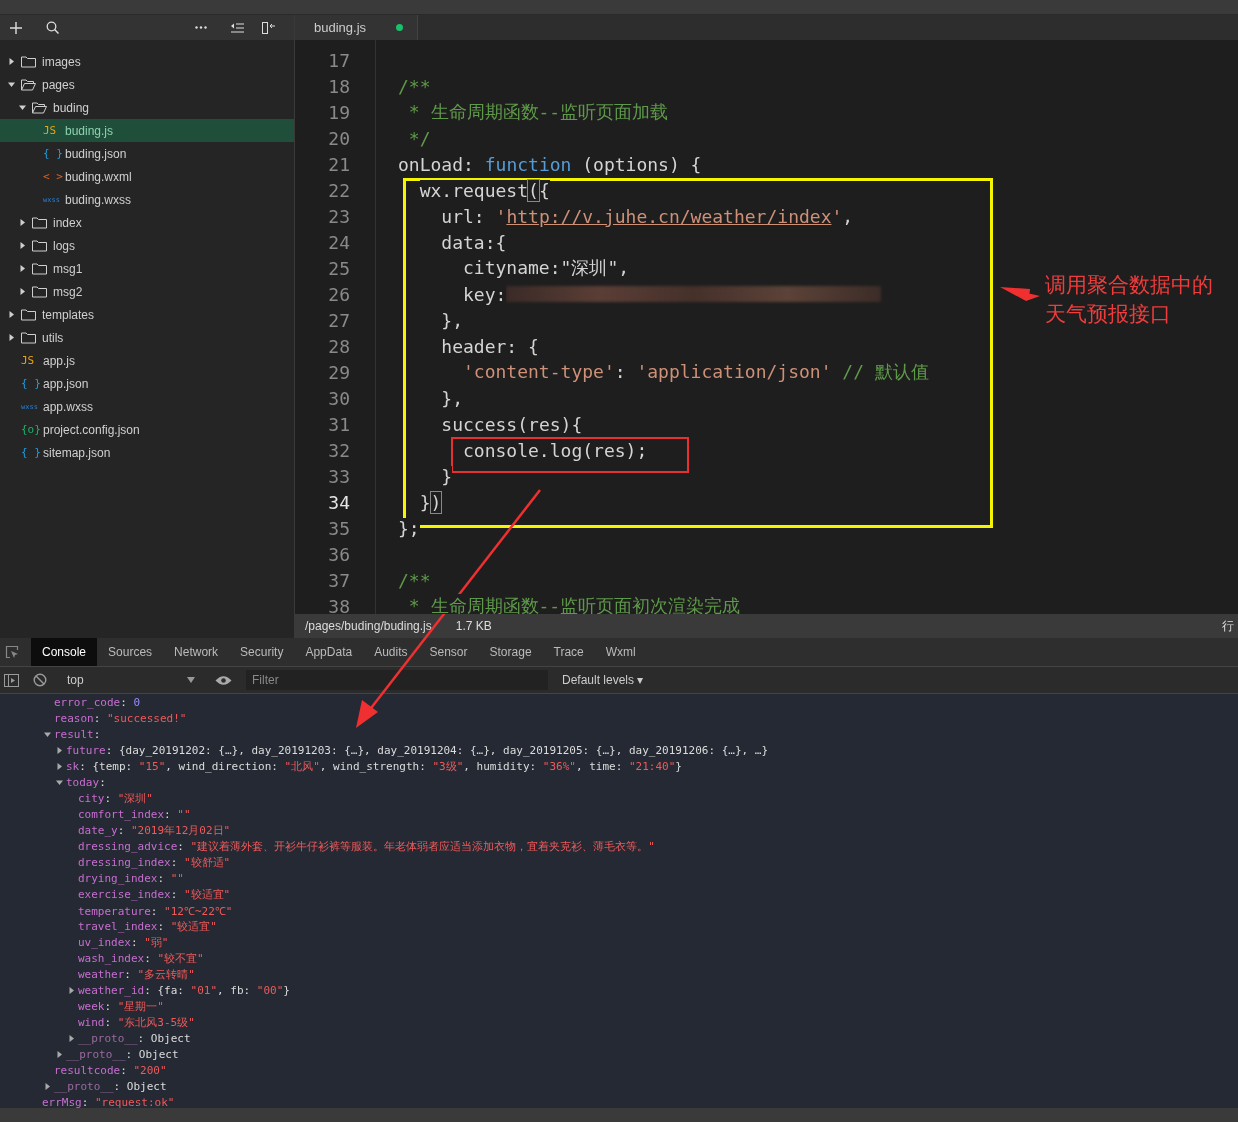 The image size is (1238, 1122). I want to click on file-tree-item: msg2, so click(147, 291).